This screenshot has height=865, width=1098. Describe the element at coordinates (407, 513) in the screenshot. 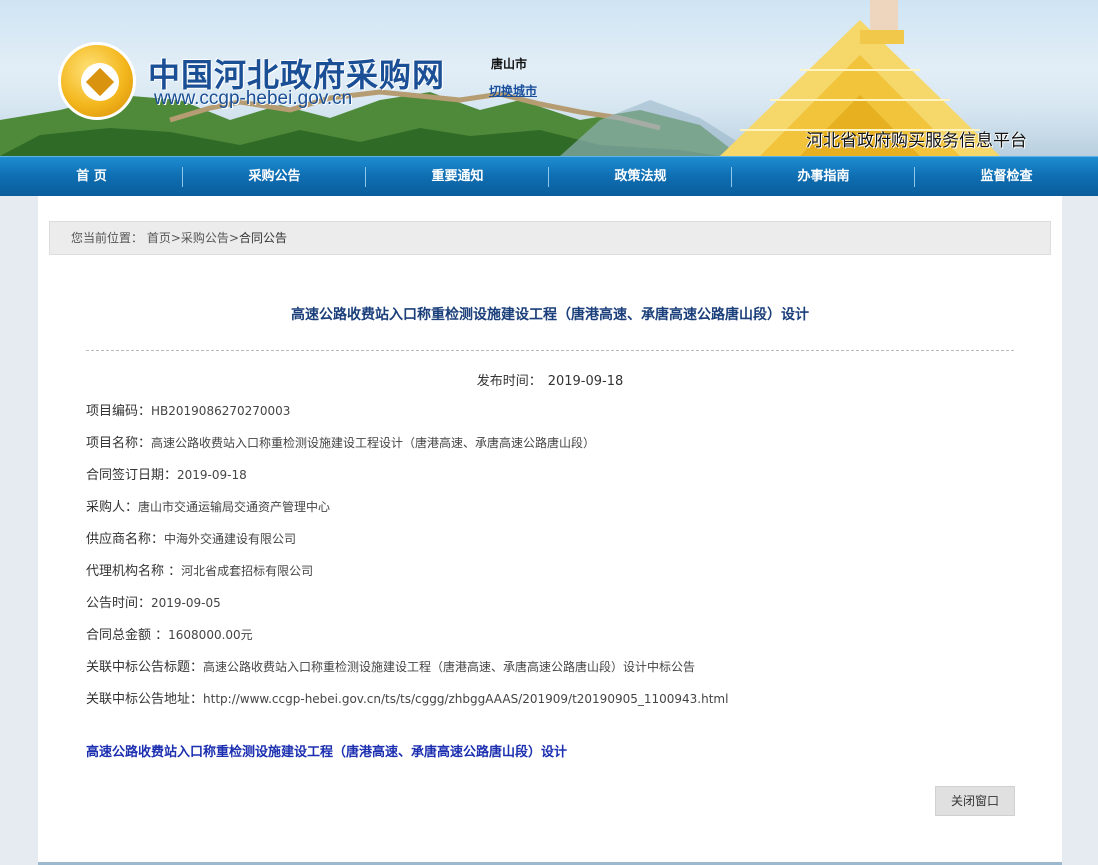

I see `field-purchaser: 采购人：唐山市交通运输局交通资产管理中心` at that location.